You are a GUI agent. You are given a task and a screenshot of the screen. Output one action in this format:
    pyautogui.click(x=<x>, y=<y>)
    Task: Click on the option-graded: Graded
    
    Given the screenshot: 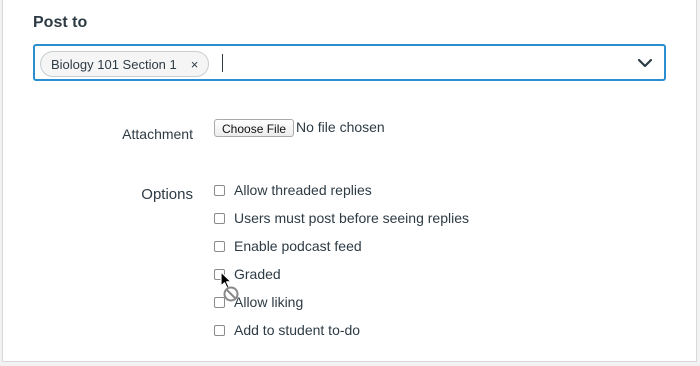 What is the action you would take?
    pyautogui.click(x=247, y=274)
    